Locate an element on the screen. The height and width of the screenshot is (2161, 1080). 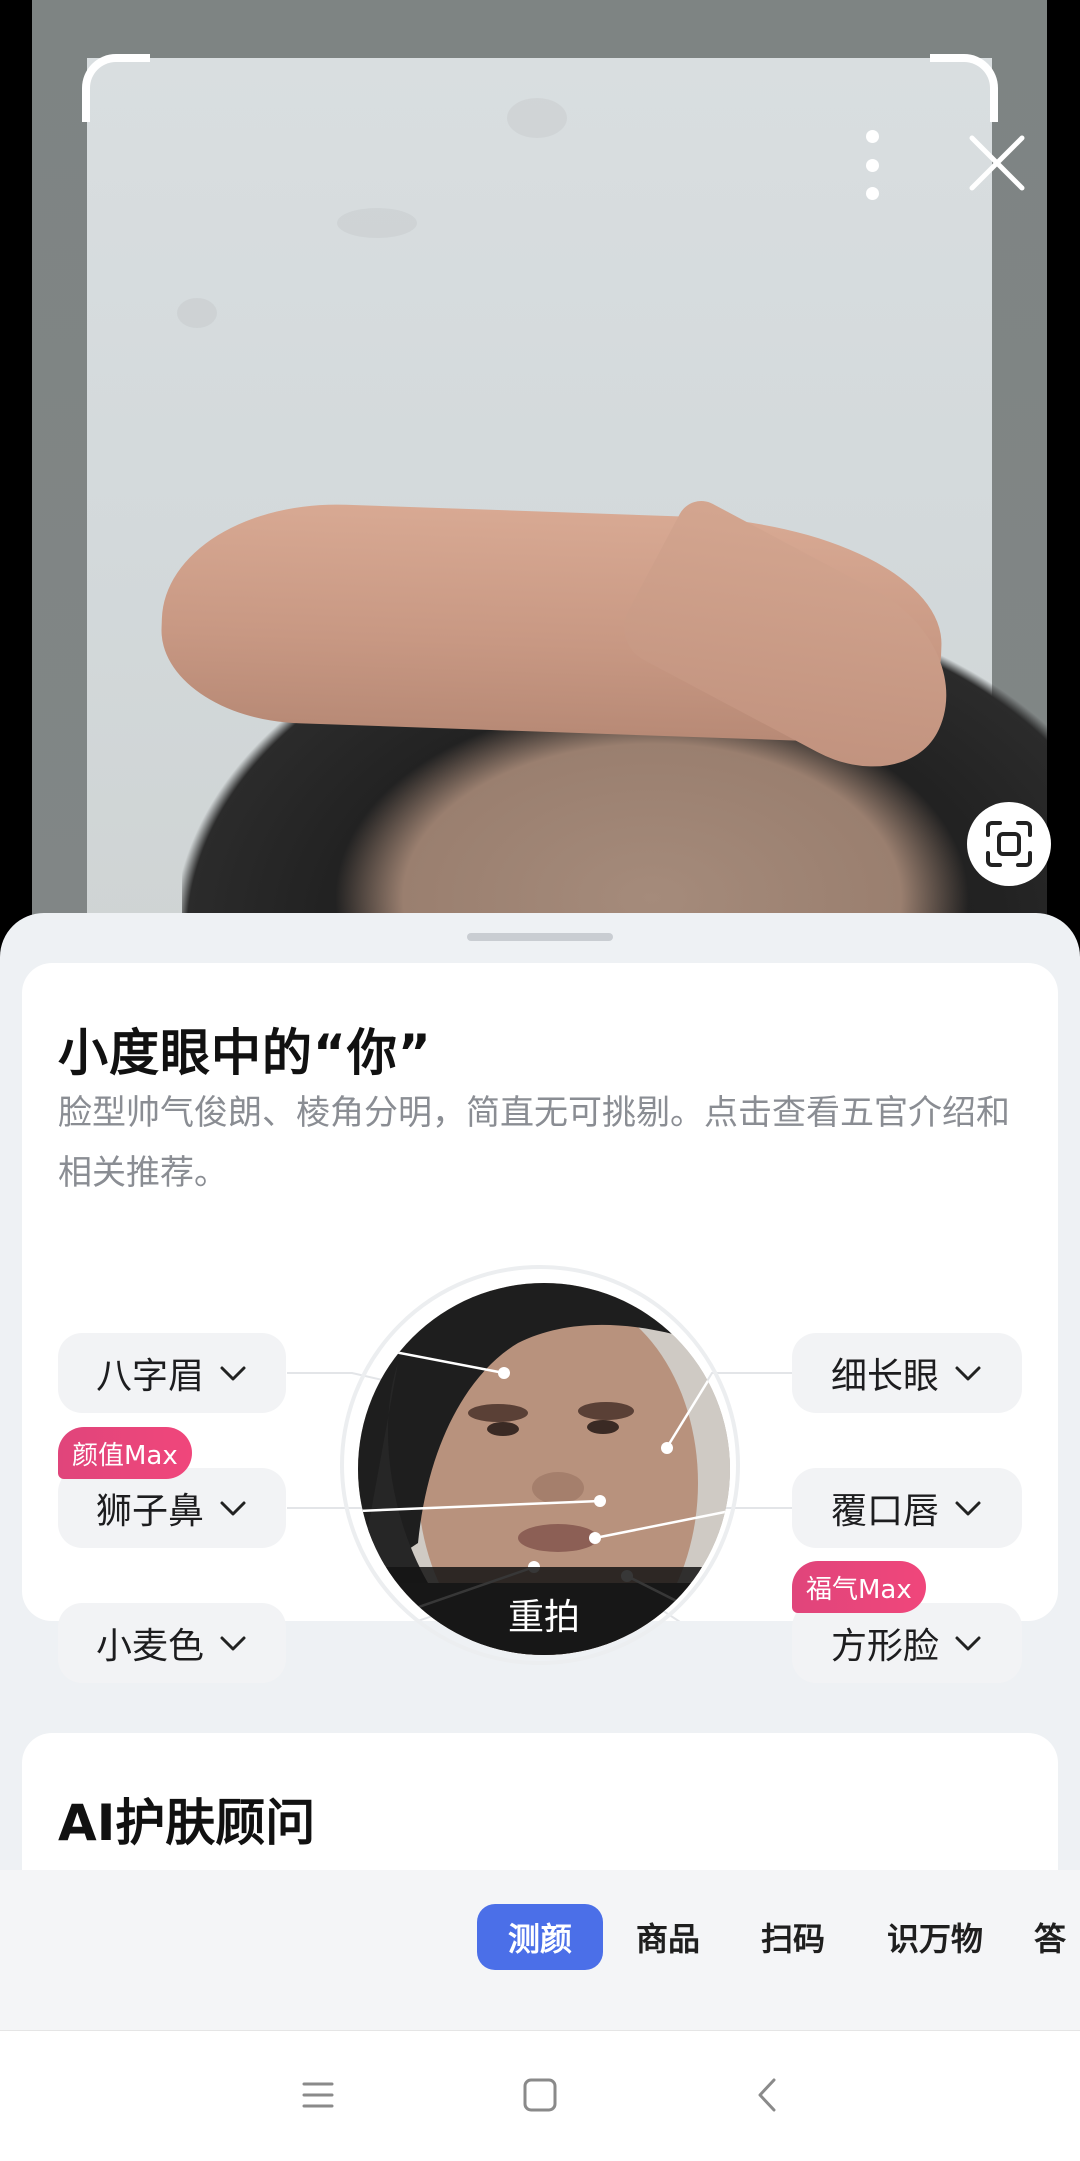
card-title: 小度眼中的“你” is located at coordinates (245, 1053).